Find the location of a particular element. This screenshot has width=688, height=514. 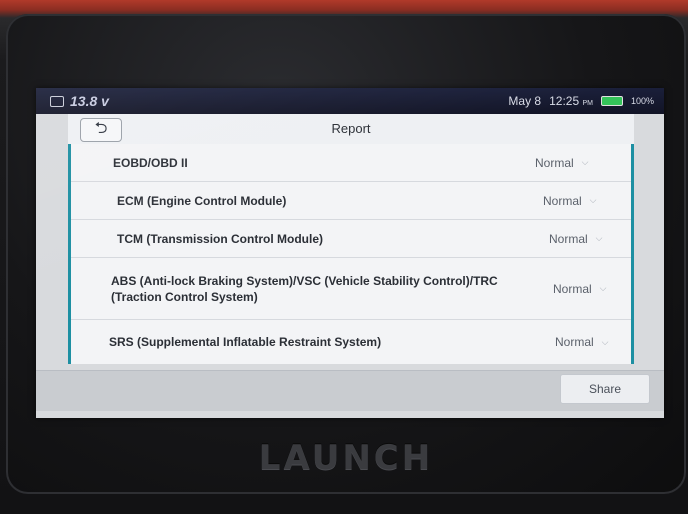

battery-icon is located at coordinates (611, 101).